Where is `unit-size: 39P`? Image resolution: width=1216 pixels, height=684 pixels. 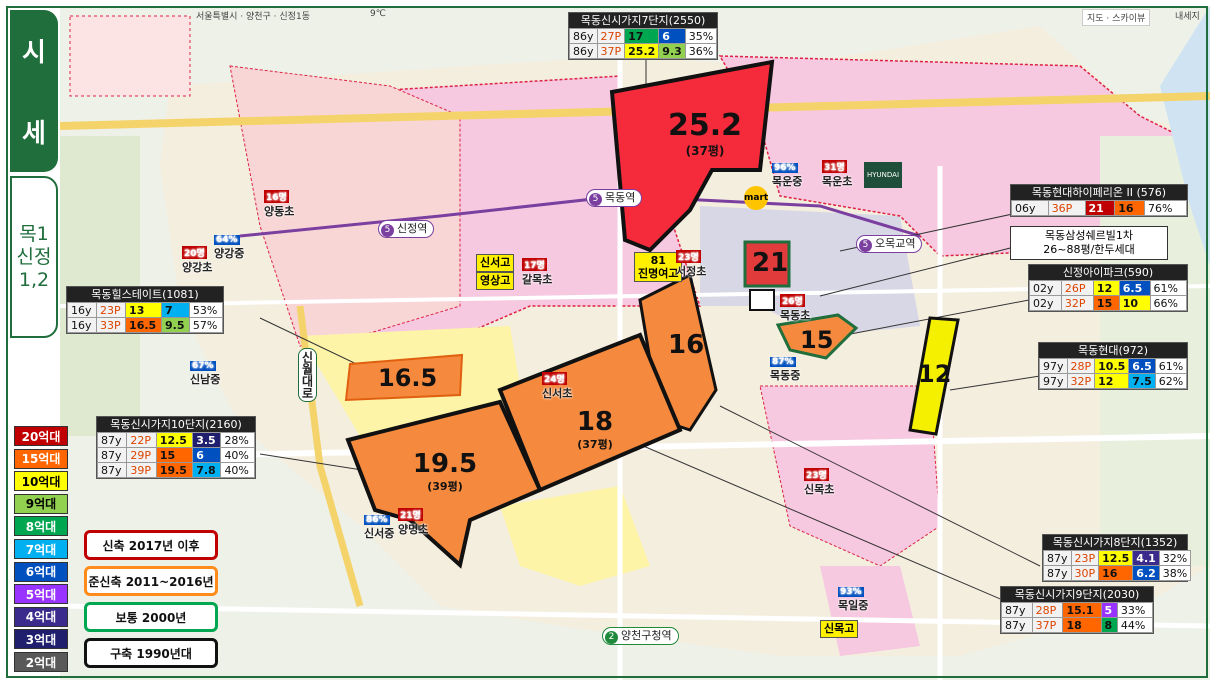
unit-size: 39P is located at coordinates (141, 470).